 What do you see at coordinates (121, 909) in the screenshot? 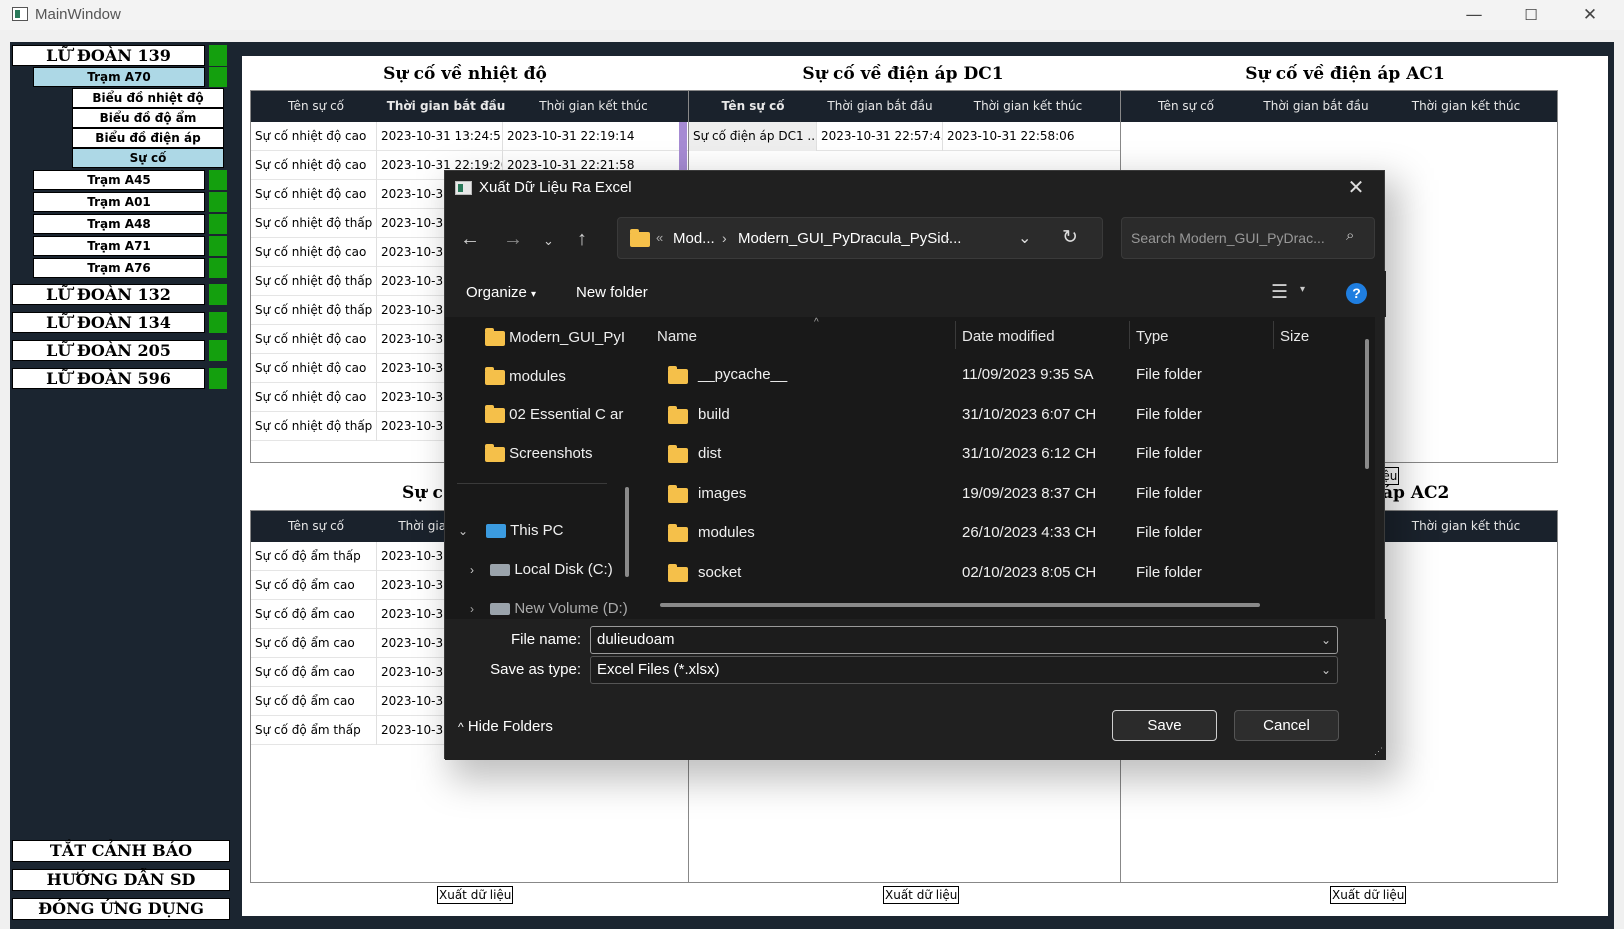
I see `close-app-button: ĐÓNG ỨNG DỤNG` at bounding box center [121, 909].